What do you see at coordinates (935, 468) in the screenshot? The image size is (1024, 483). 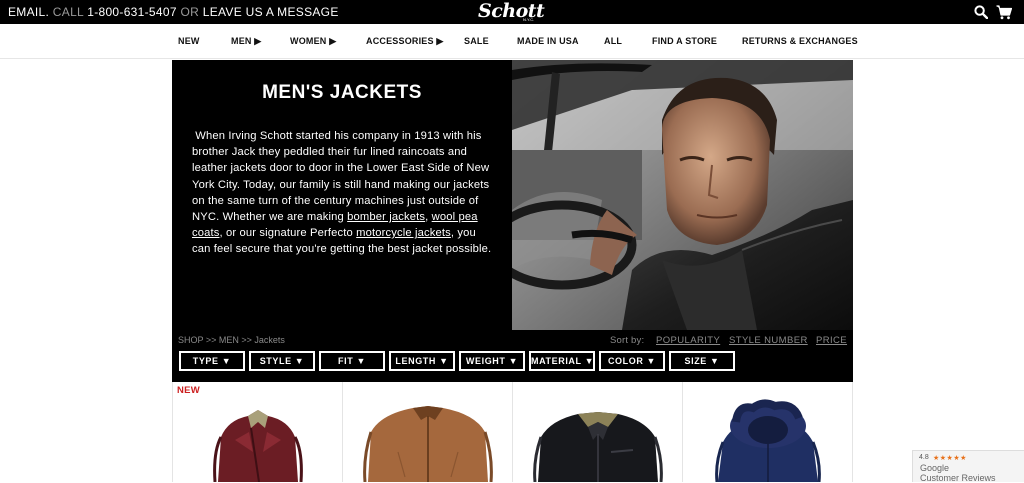 I see `review-brand: Google` at bounding box center [935, 468].